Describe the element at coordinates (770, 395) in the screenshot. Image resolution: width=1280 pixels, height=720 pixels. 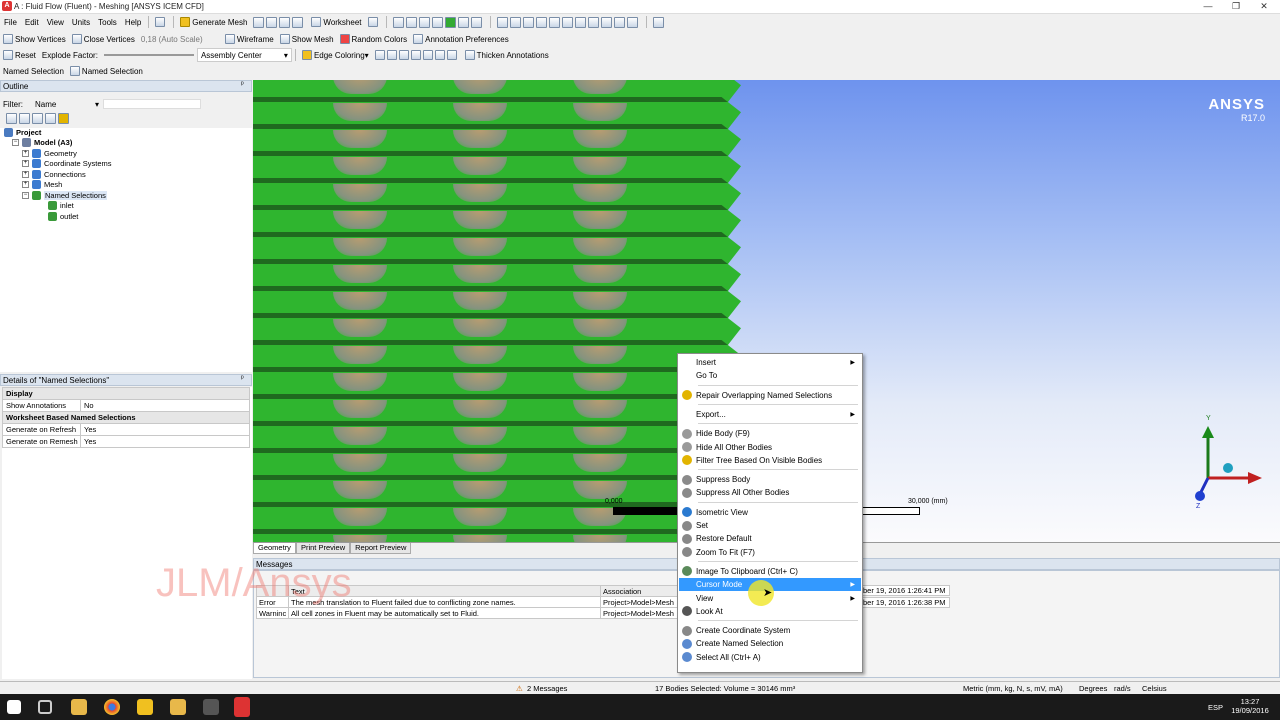
I see `menu-item-repair-overlapping-named-selections: Repair Overlapping Named Selections` at that location.